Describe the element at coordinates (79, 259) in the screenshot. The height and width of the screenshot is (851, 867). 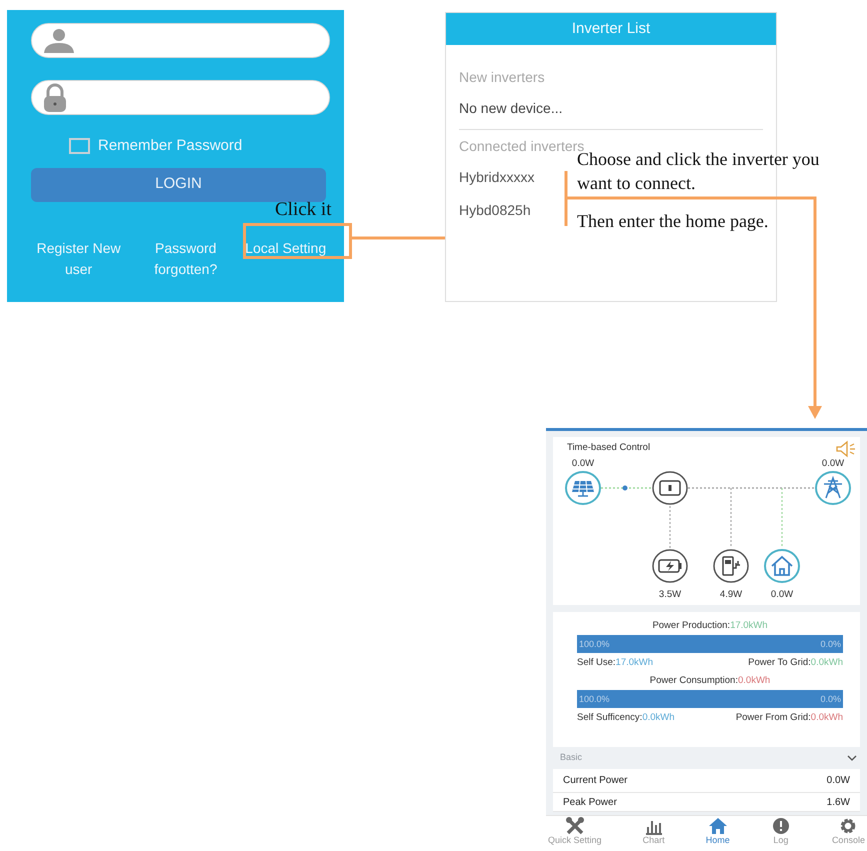
I see `link: Register New user` at that location.